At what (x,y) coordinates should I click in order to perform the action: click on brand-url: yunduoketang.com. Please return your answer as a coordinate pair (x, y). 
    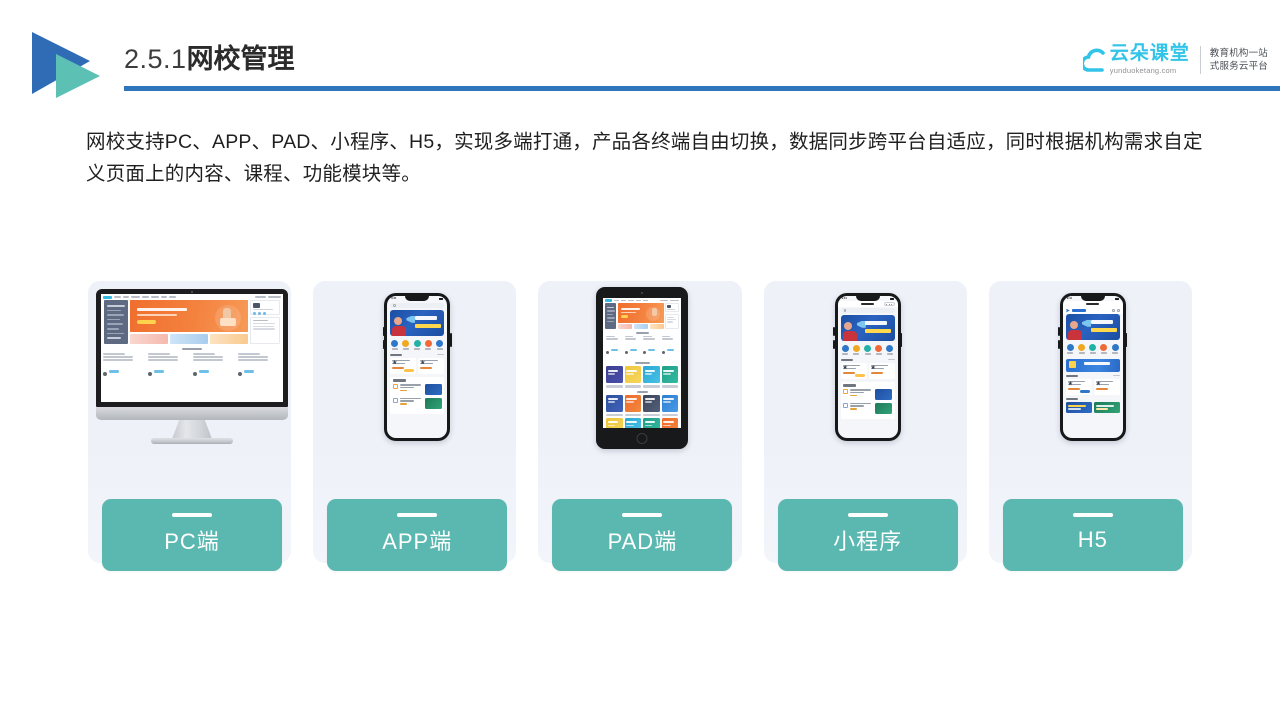
    Looking at the image, I should click on (1143, 70).